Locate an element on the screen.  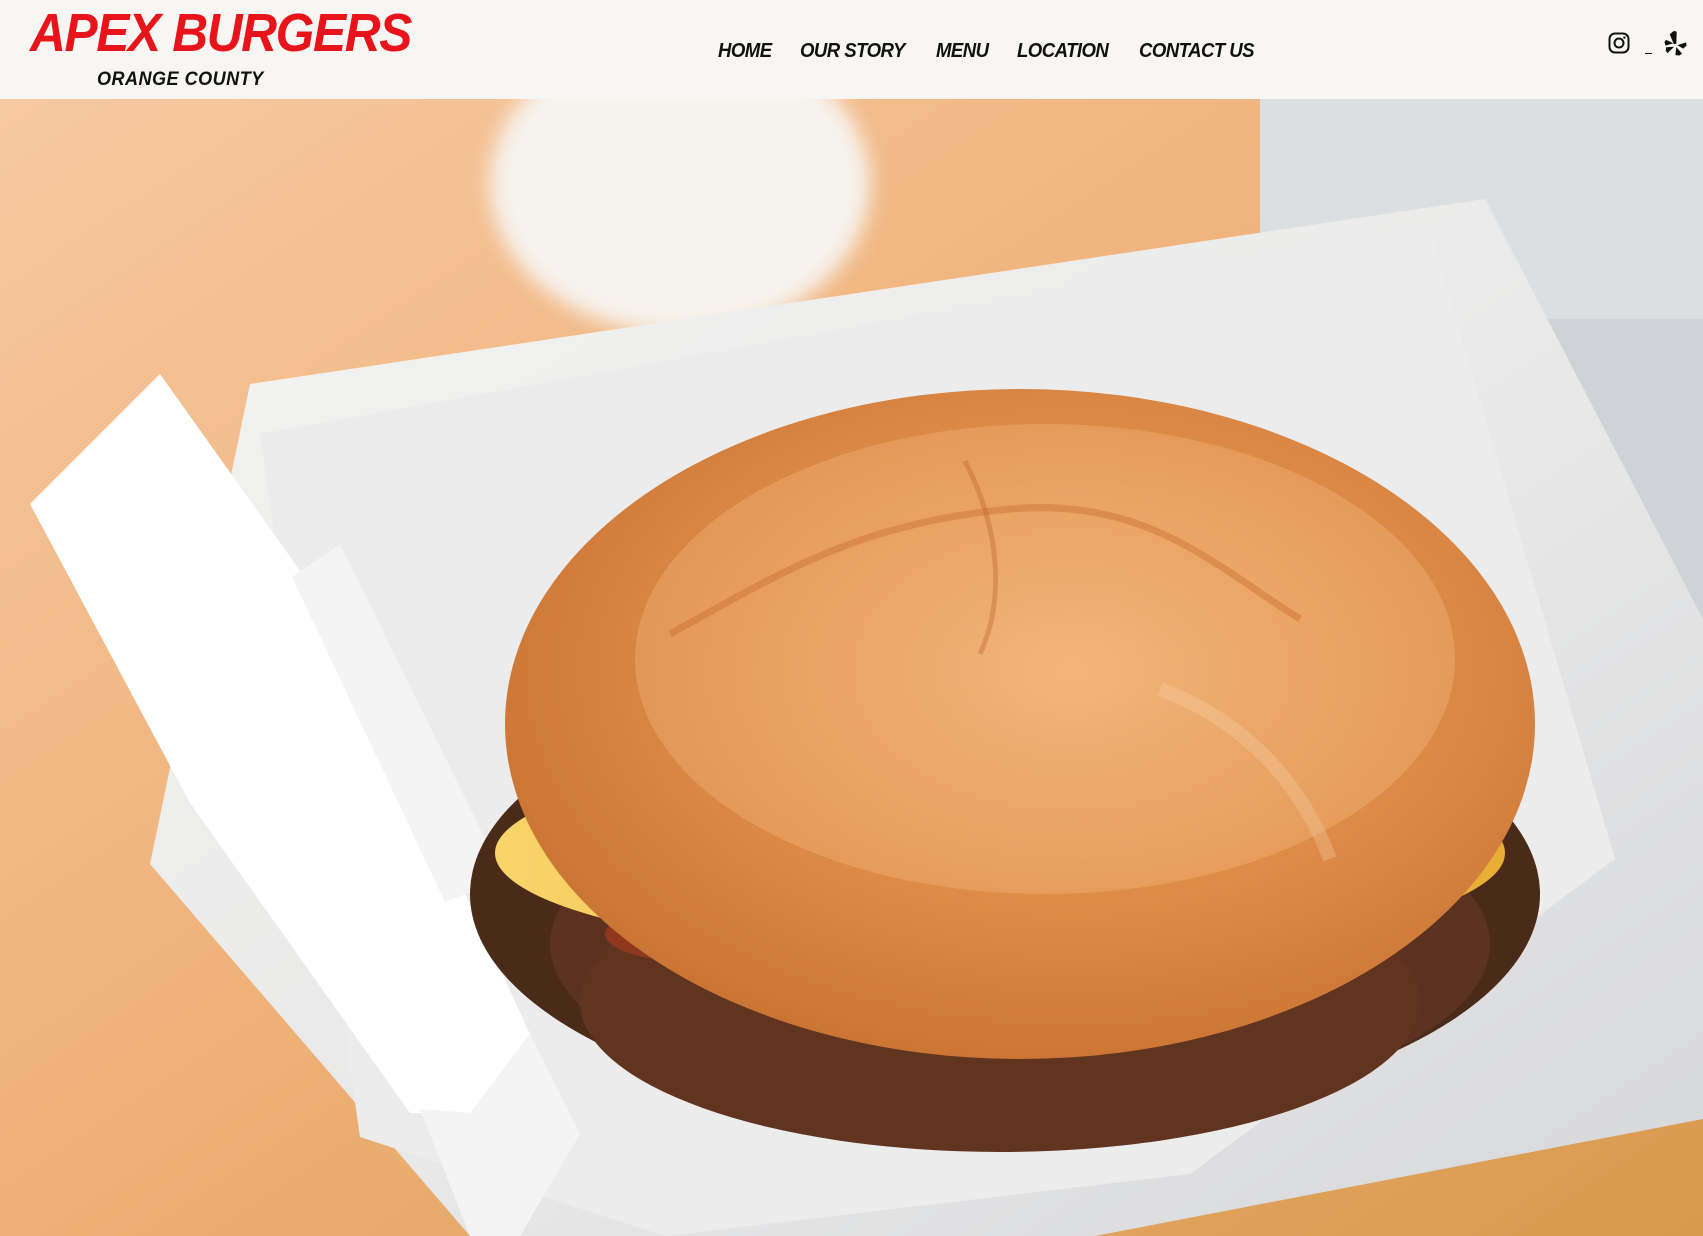
instagram-link is located at coordinates (1619, 43).